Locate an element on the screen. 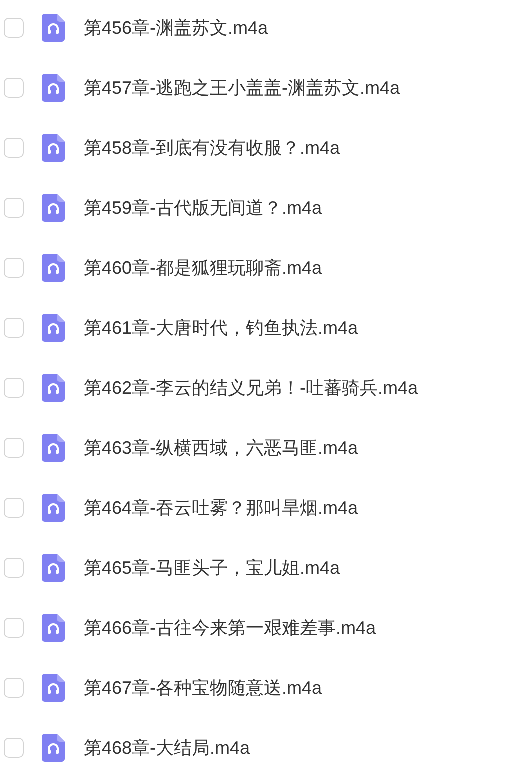  file-name: 第467章-各种宝物随意送.m4a is located at coordinates (203, 688).